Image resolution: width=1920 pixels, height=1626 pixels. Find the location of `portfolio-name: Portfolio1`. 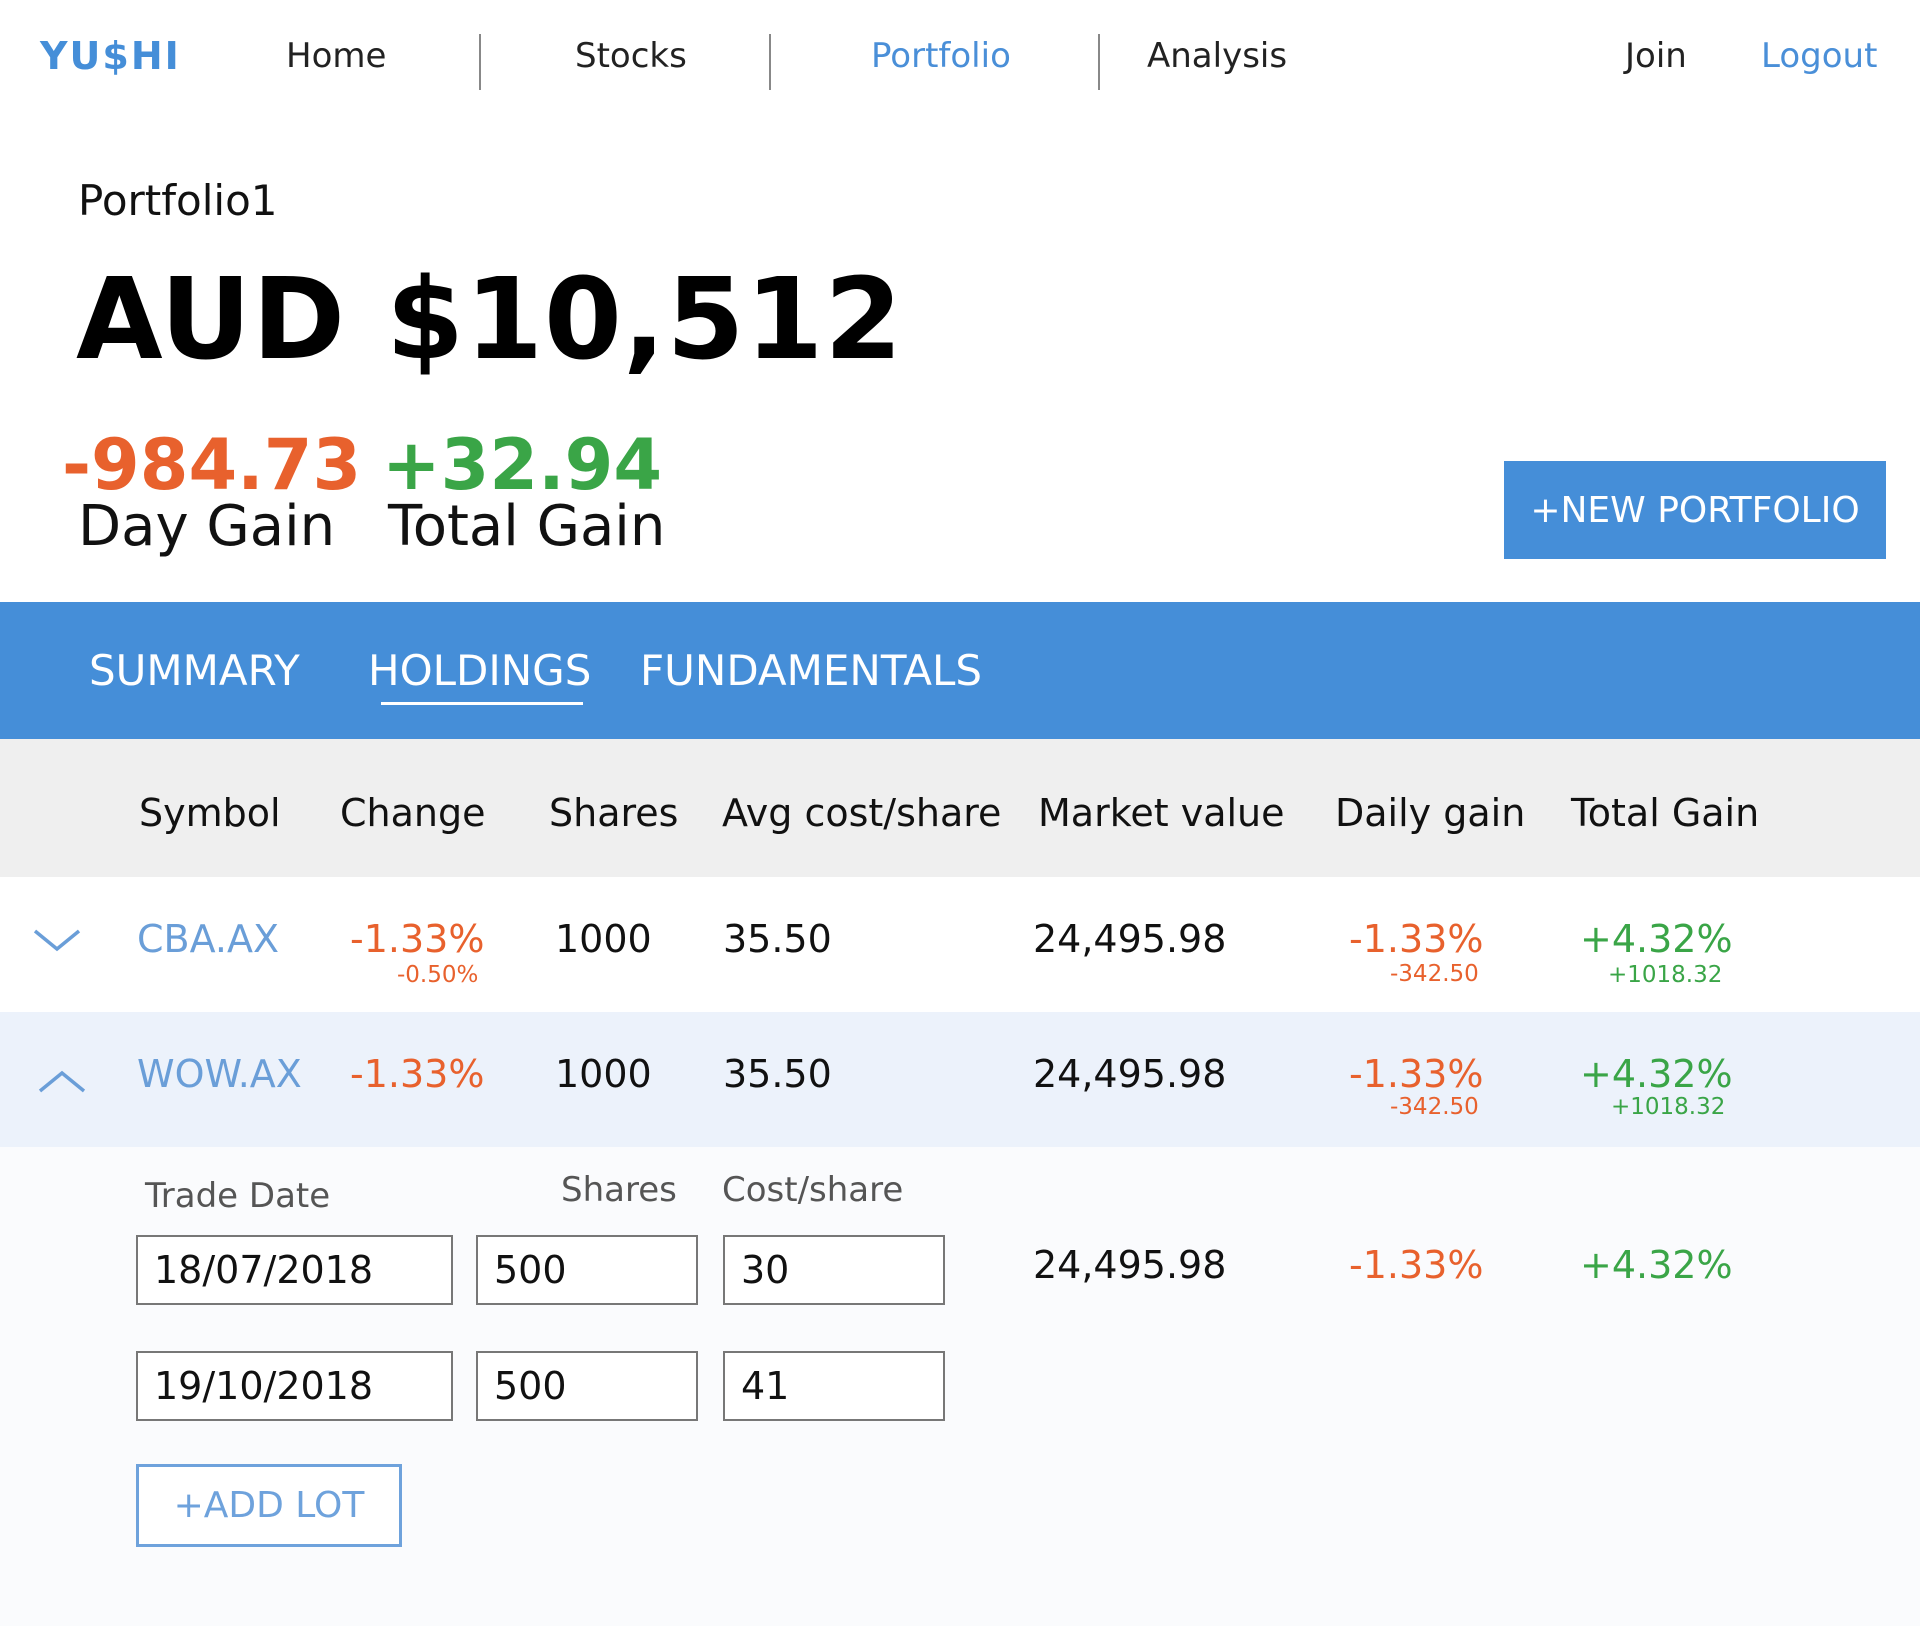

portfolio-name: Portfolio1 is located at coordinates (178, 200).